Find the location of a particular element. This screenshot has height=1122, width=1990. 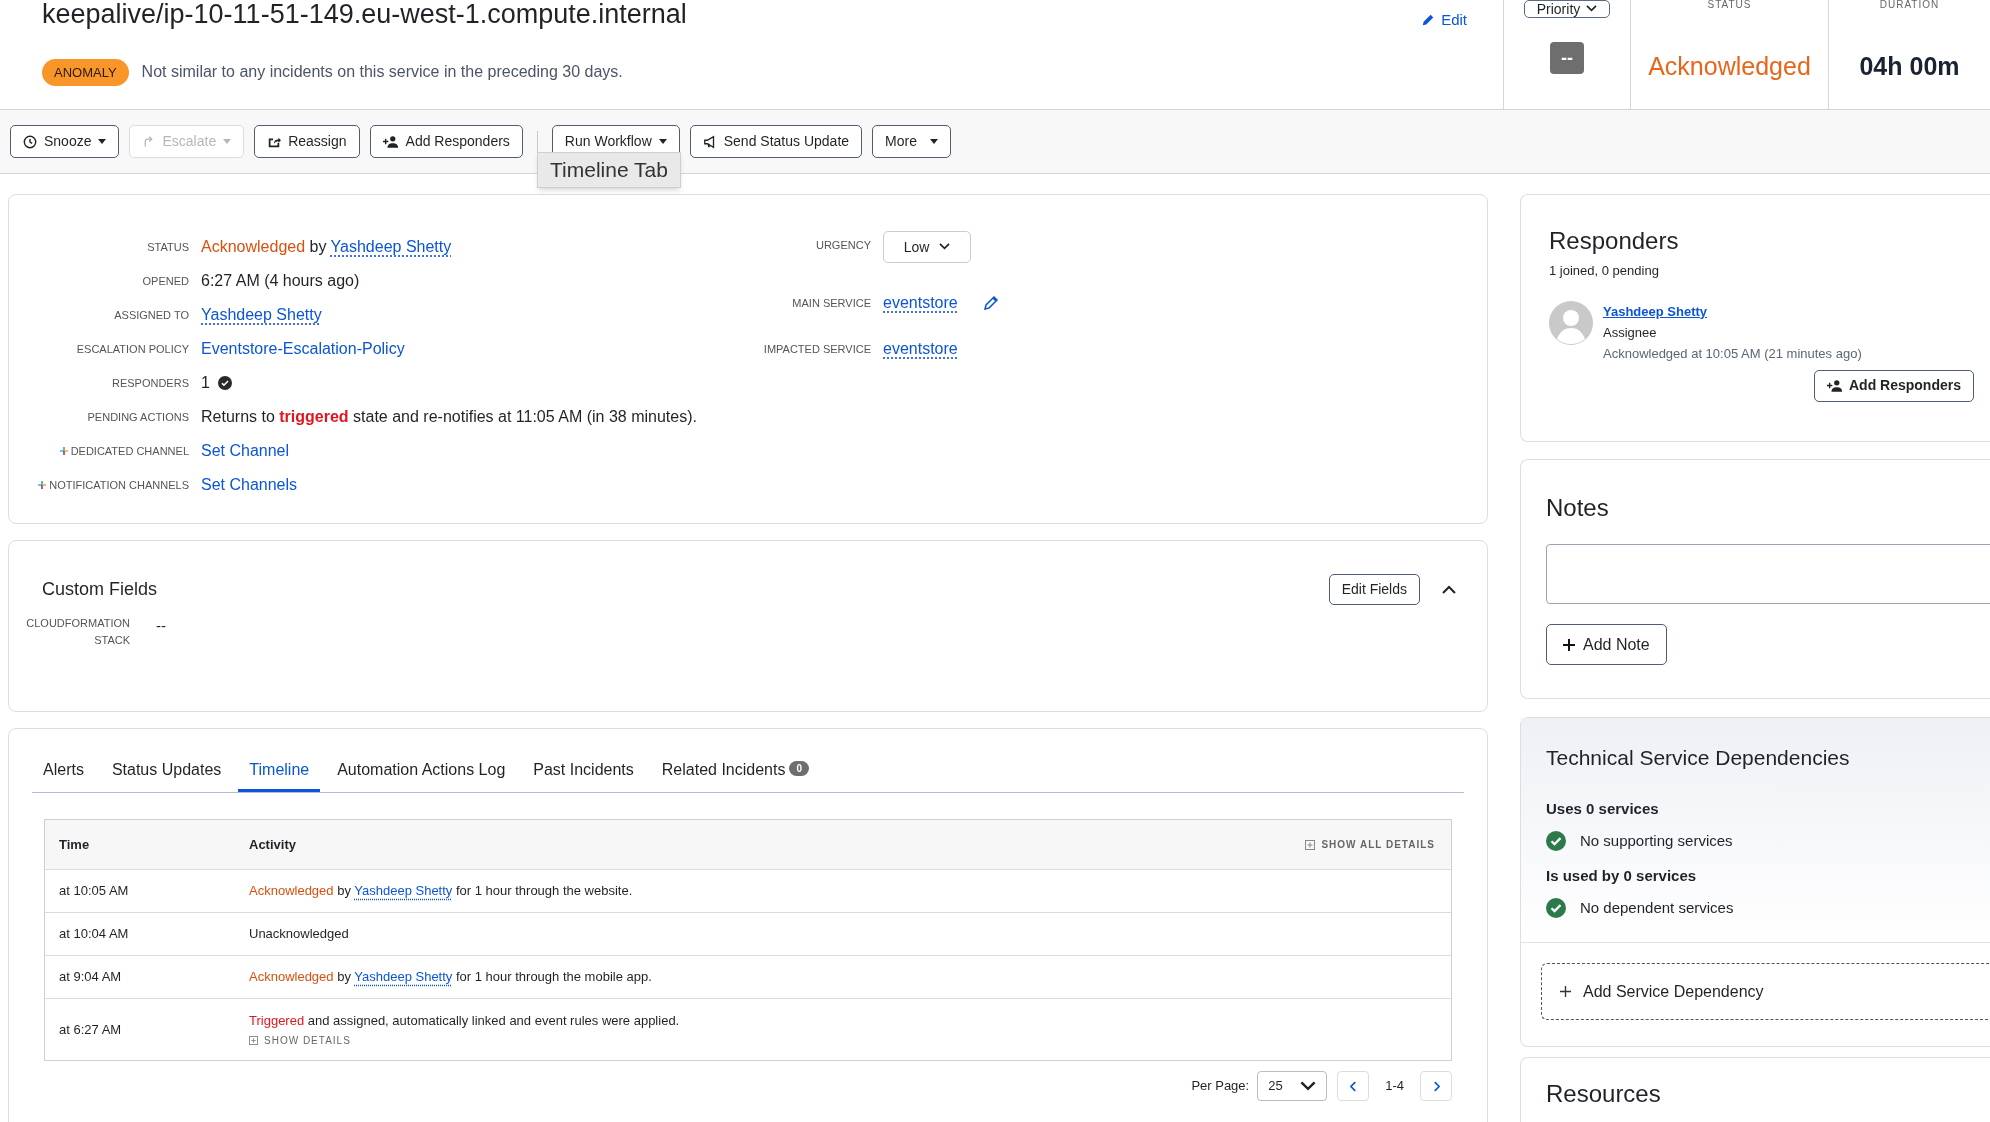

tab: Past Incidents is located at coordinates (583, 775).